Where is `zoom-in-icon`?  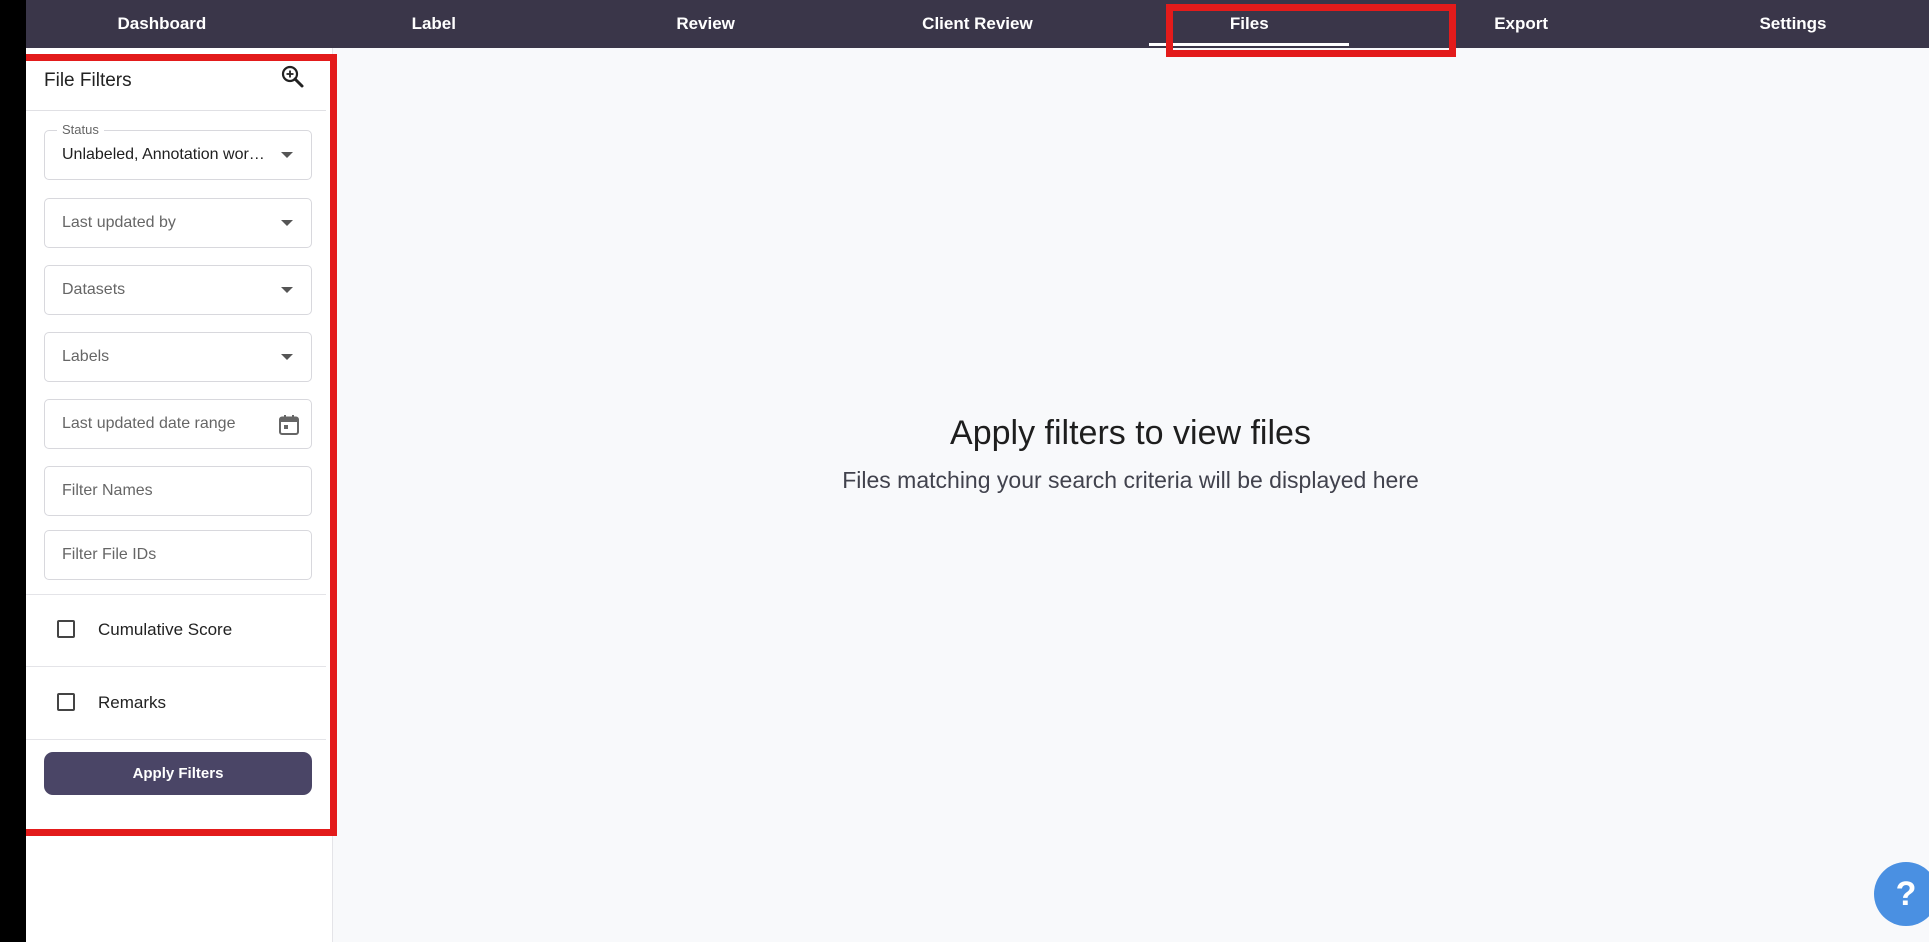 zoom-in-icon is located at coordinates (293, 77).